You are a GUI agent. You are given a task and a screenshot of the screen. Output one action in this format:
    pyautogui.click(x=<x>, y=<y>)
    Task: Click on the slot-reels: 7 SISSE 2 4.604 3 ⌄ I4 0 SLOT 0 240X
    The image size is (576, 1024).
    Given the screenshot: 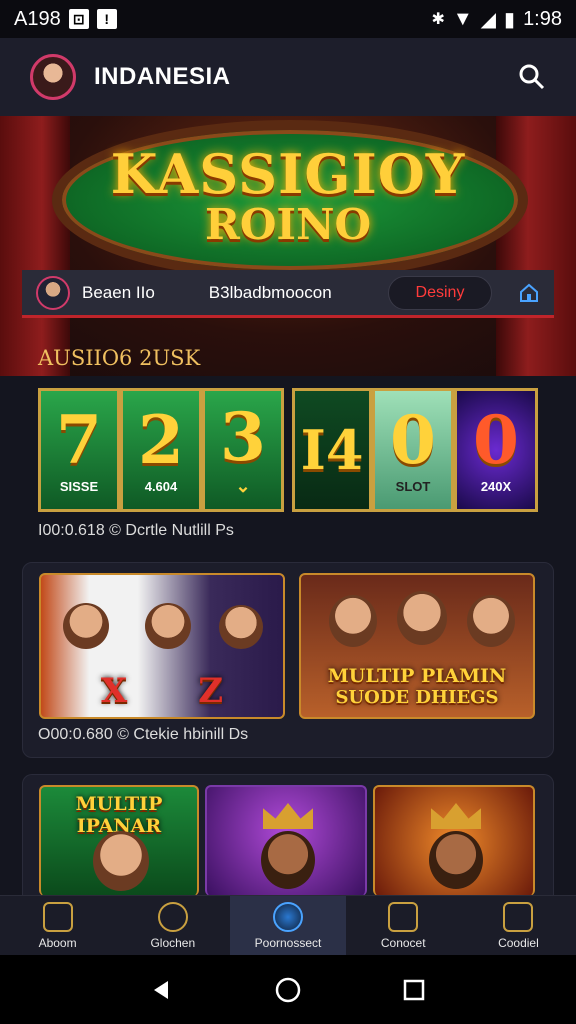 What is the action you would take?
    pyautogui.click(x=288, y=450)
    